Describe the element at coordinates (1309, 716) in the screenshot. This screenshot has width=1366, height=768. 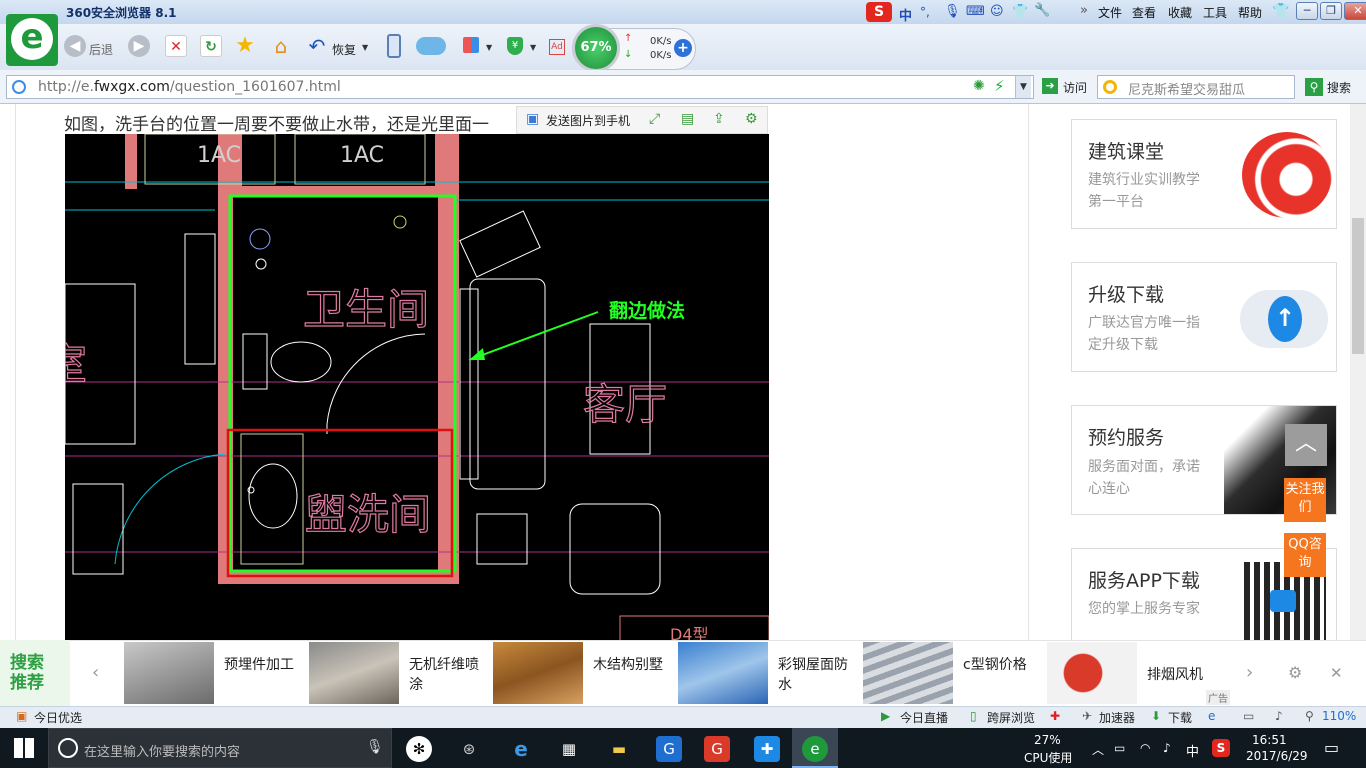
I see `zoom-magnifier-icon: ⚲` at that location.